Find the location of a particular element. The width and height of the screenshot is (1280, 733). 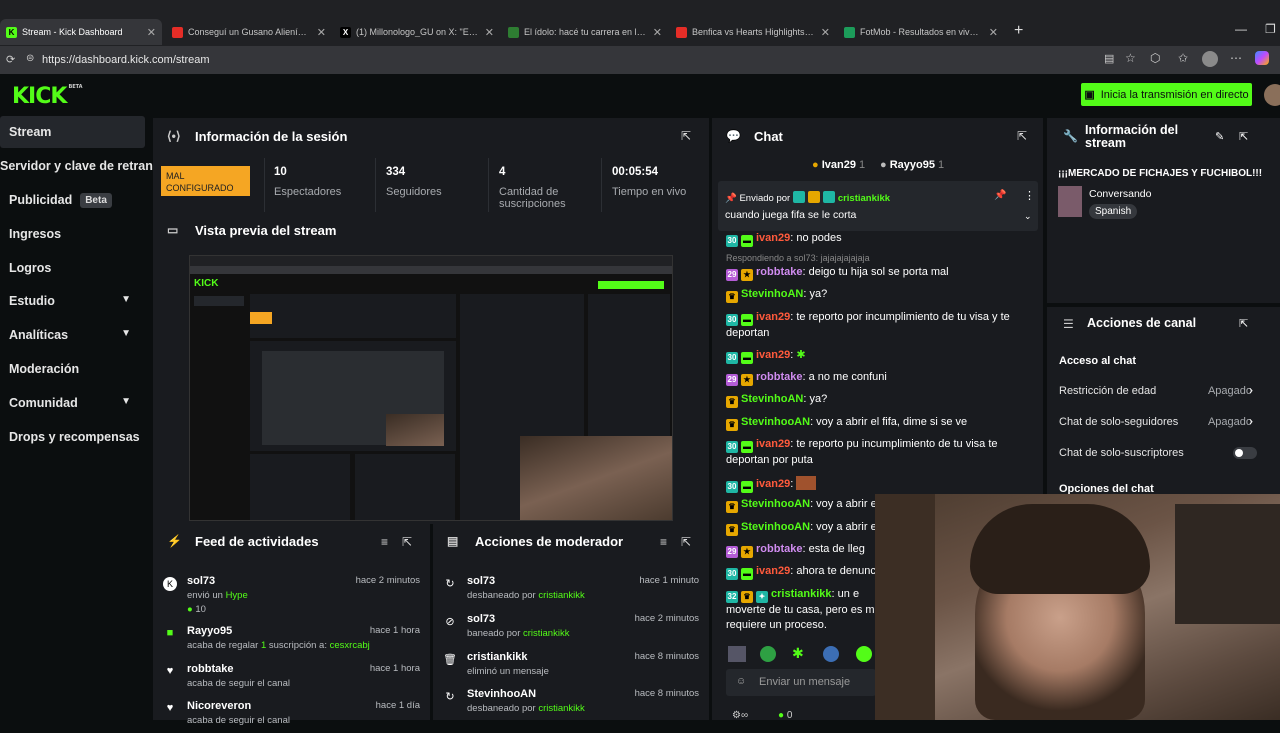

feed-user: sol73 is located at coordinates (201, 581).